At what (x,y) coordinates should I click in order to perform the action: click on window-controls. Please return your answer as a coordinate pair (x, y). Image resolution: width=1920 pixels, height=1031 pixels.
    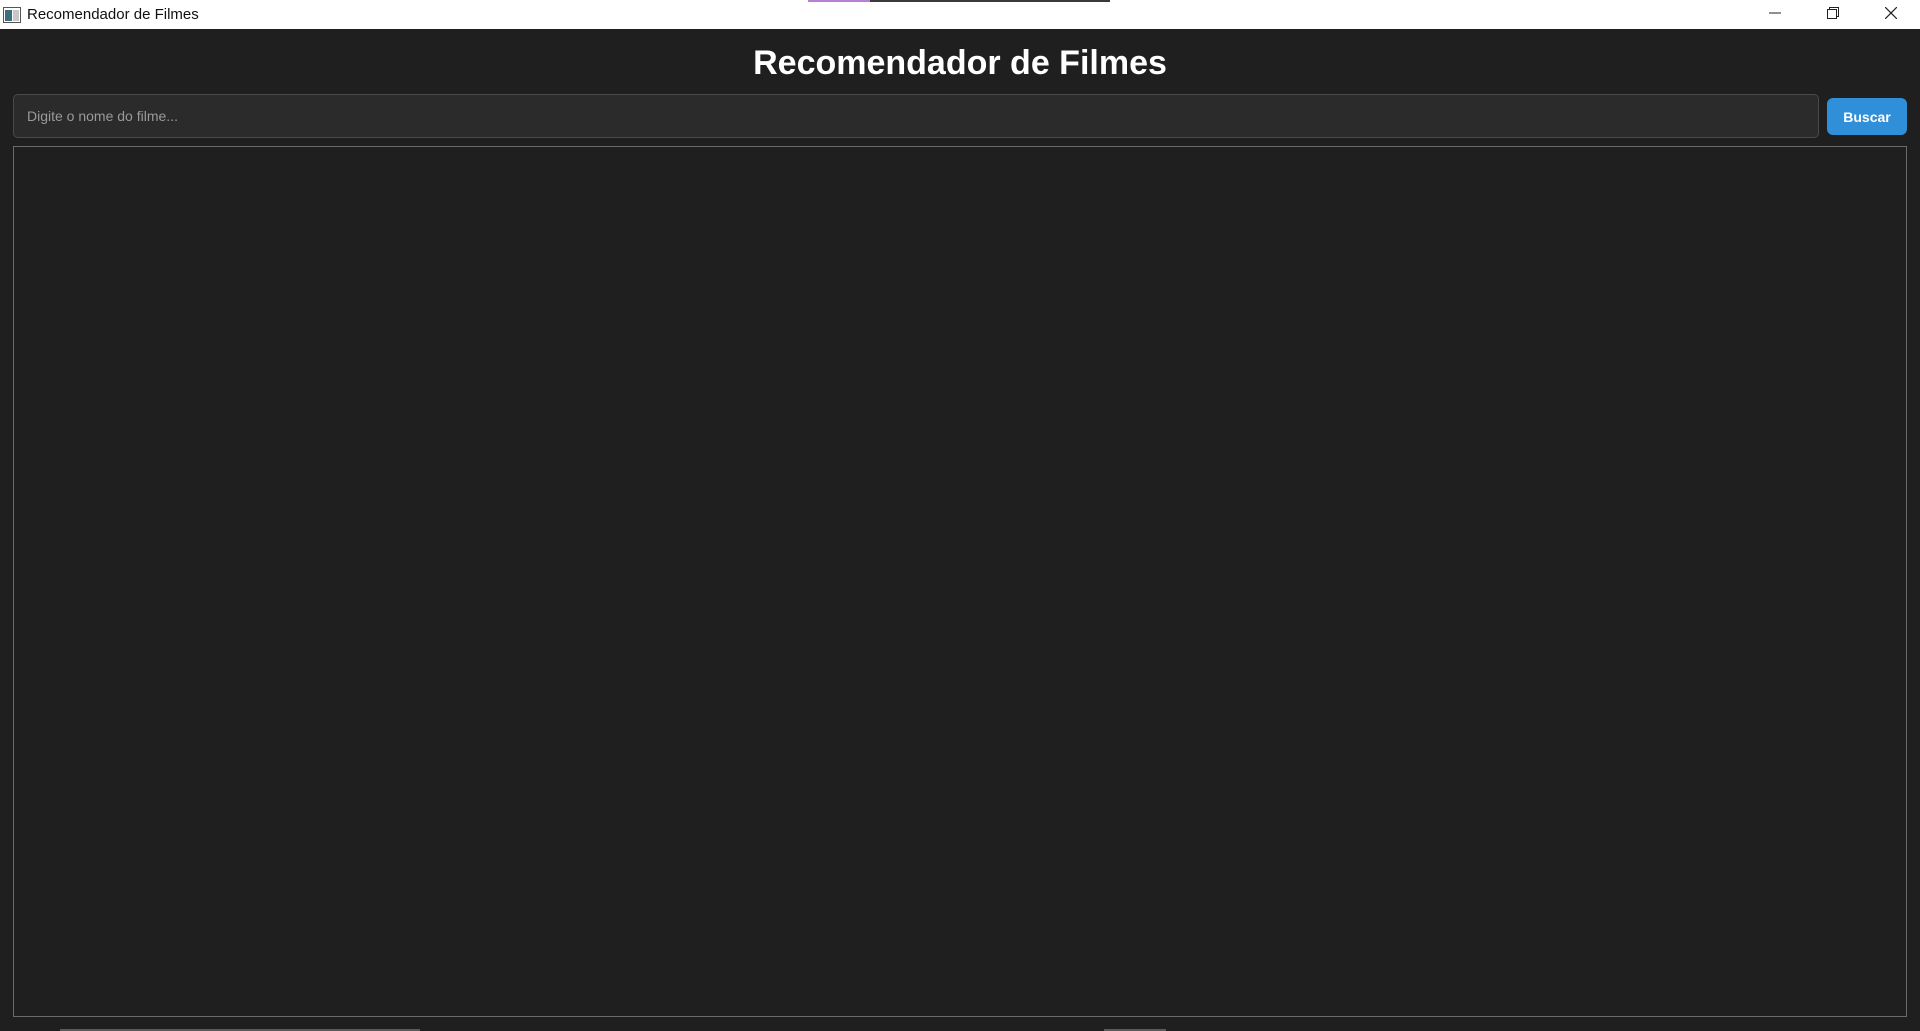
    Looking at the image, I should click on (1833, 14).